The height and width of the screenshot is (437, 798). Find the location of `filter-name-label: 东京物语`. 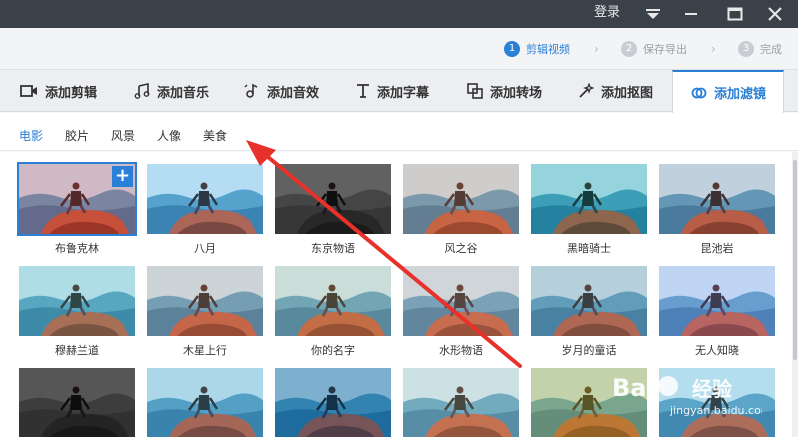

filter-name-label: 东京物语 is located at coordinates (333, 248).